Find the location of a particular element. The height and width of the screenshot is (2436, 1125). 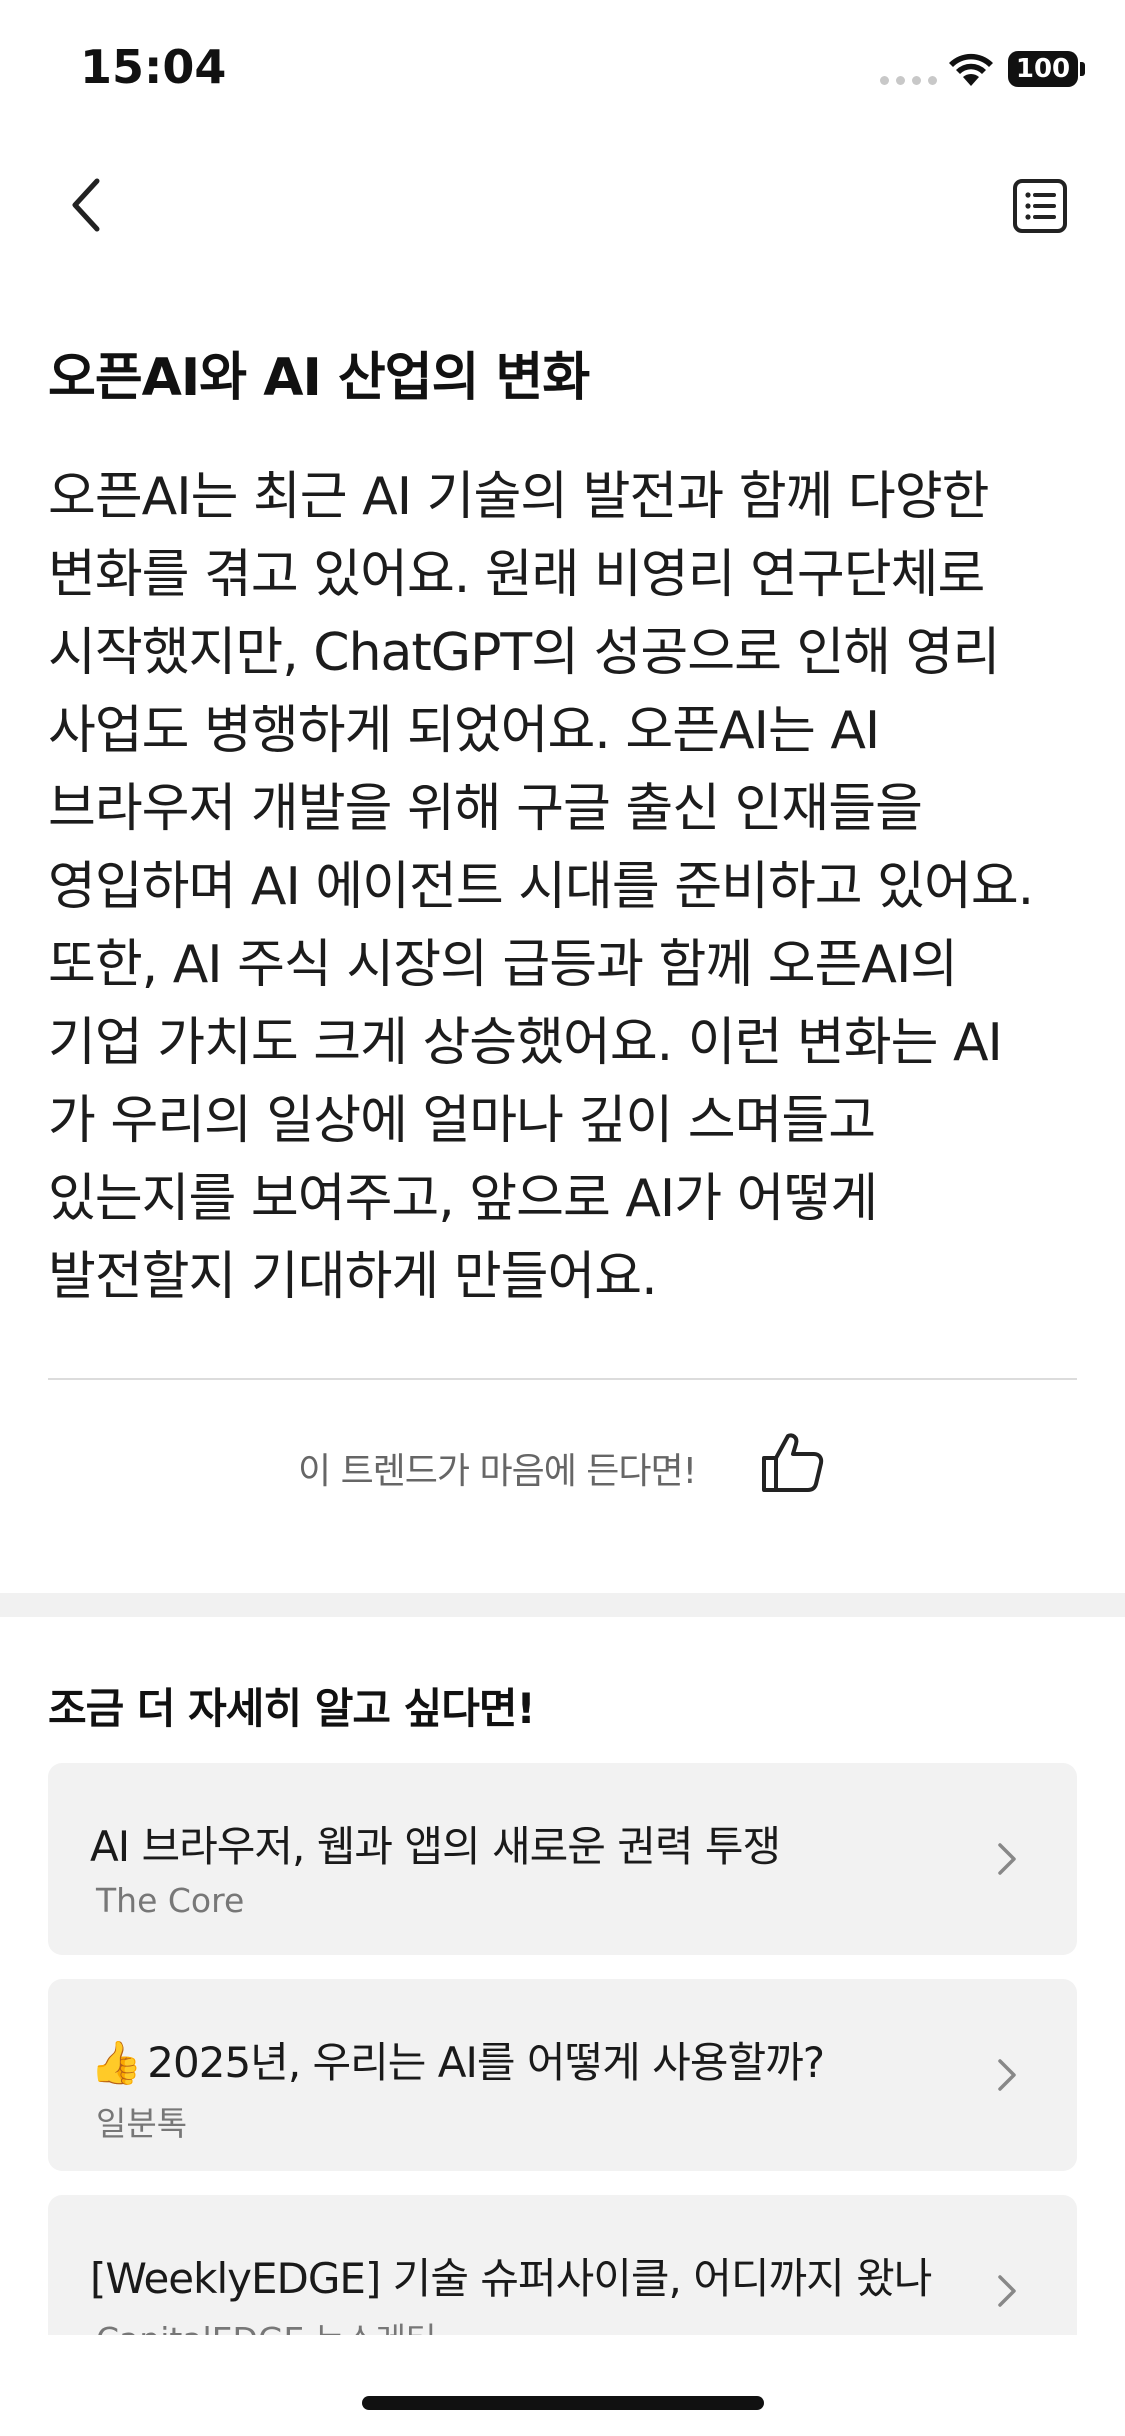

divider is located at coordinates (562, 1379).